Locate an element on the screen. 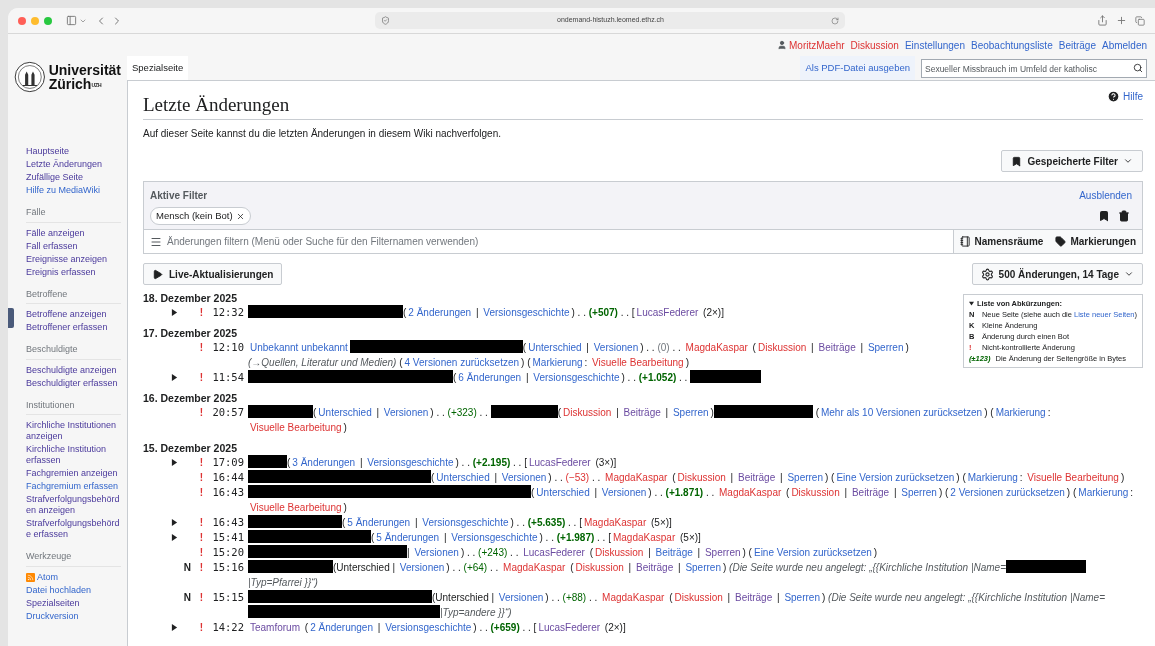 This screenshot has height=646, width=1155. sidebar-link: Fachgremium erfassen is located at coordinates (72, 486).